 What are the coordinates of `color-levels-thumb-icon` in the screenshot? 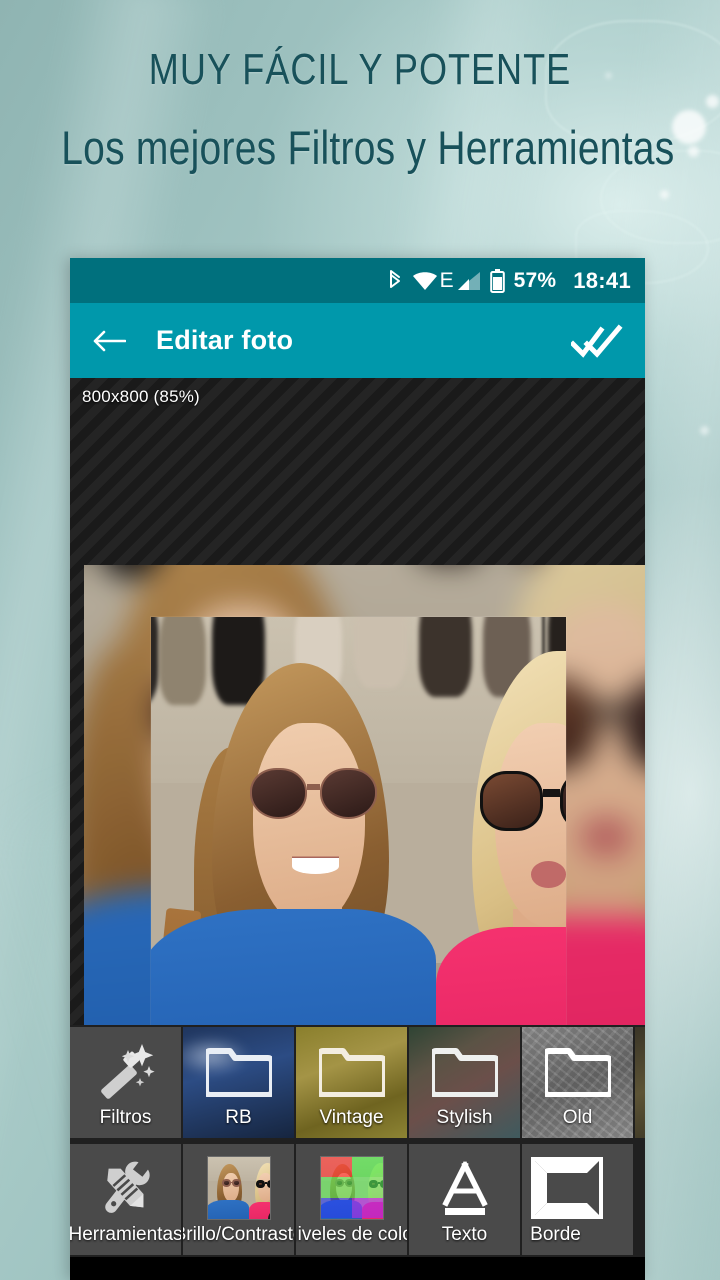 It's located at (351, 1187).